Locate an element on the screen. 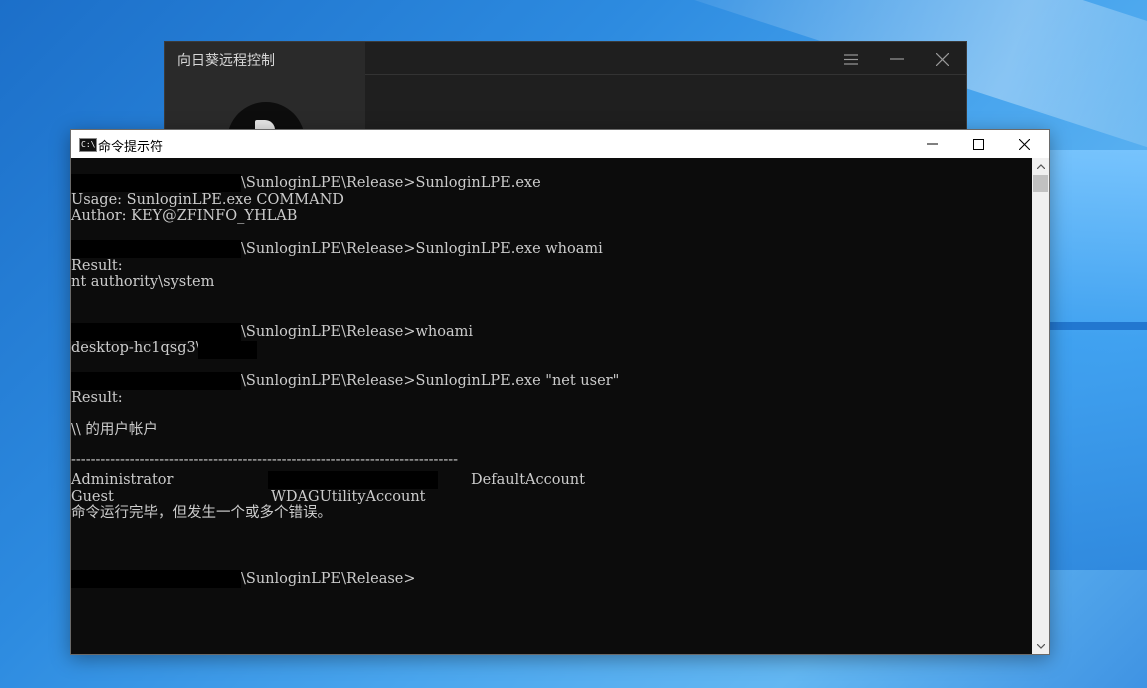 This screenshot has width=1147, height=688. console-line: 命令运行完毕，但发生一个或多个错误。 is located at coordinates (201, 513).